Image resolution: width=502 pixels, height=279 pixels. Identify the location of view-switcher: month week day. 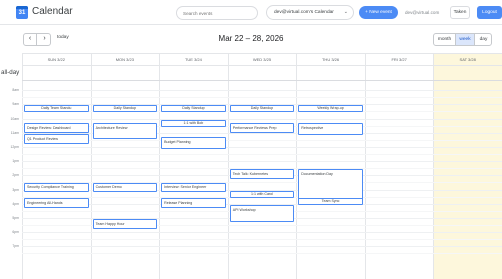
(462, 39).